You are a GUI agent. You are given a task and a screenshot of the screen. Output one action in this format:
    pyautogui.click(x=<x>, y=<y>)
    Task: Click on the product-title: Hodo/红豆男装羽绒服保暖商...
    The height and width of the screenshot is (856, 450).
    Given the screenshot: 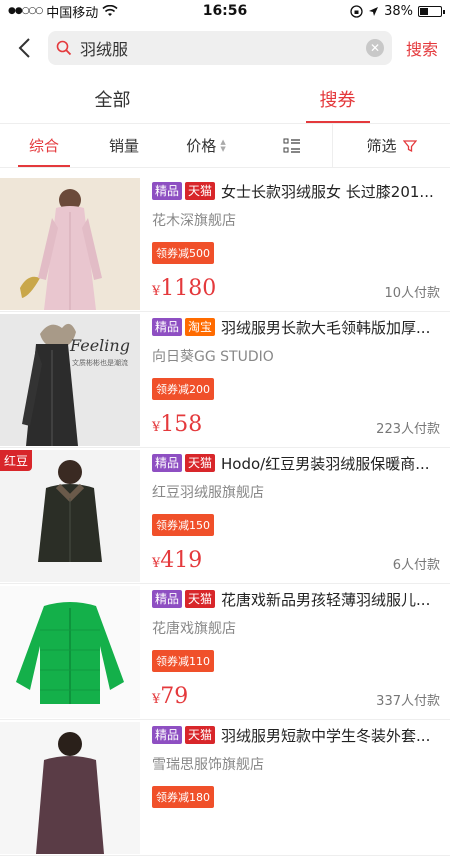 What is the action you would take?
    pyautogui.click(x=325, y=463)
    